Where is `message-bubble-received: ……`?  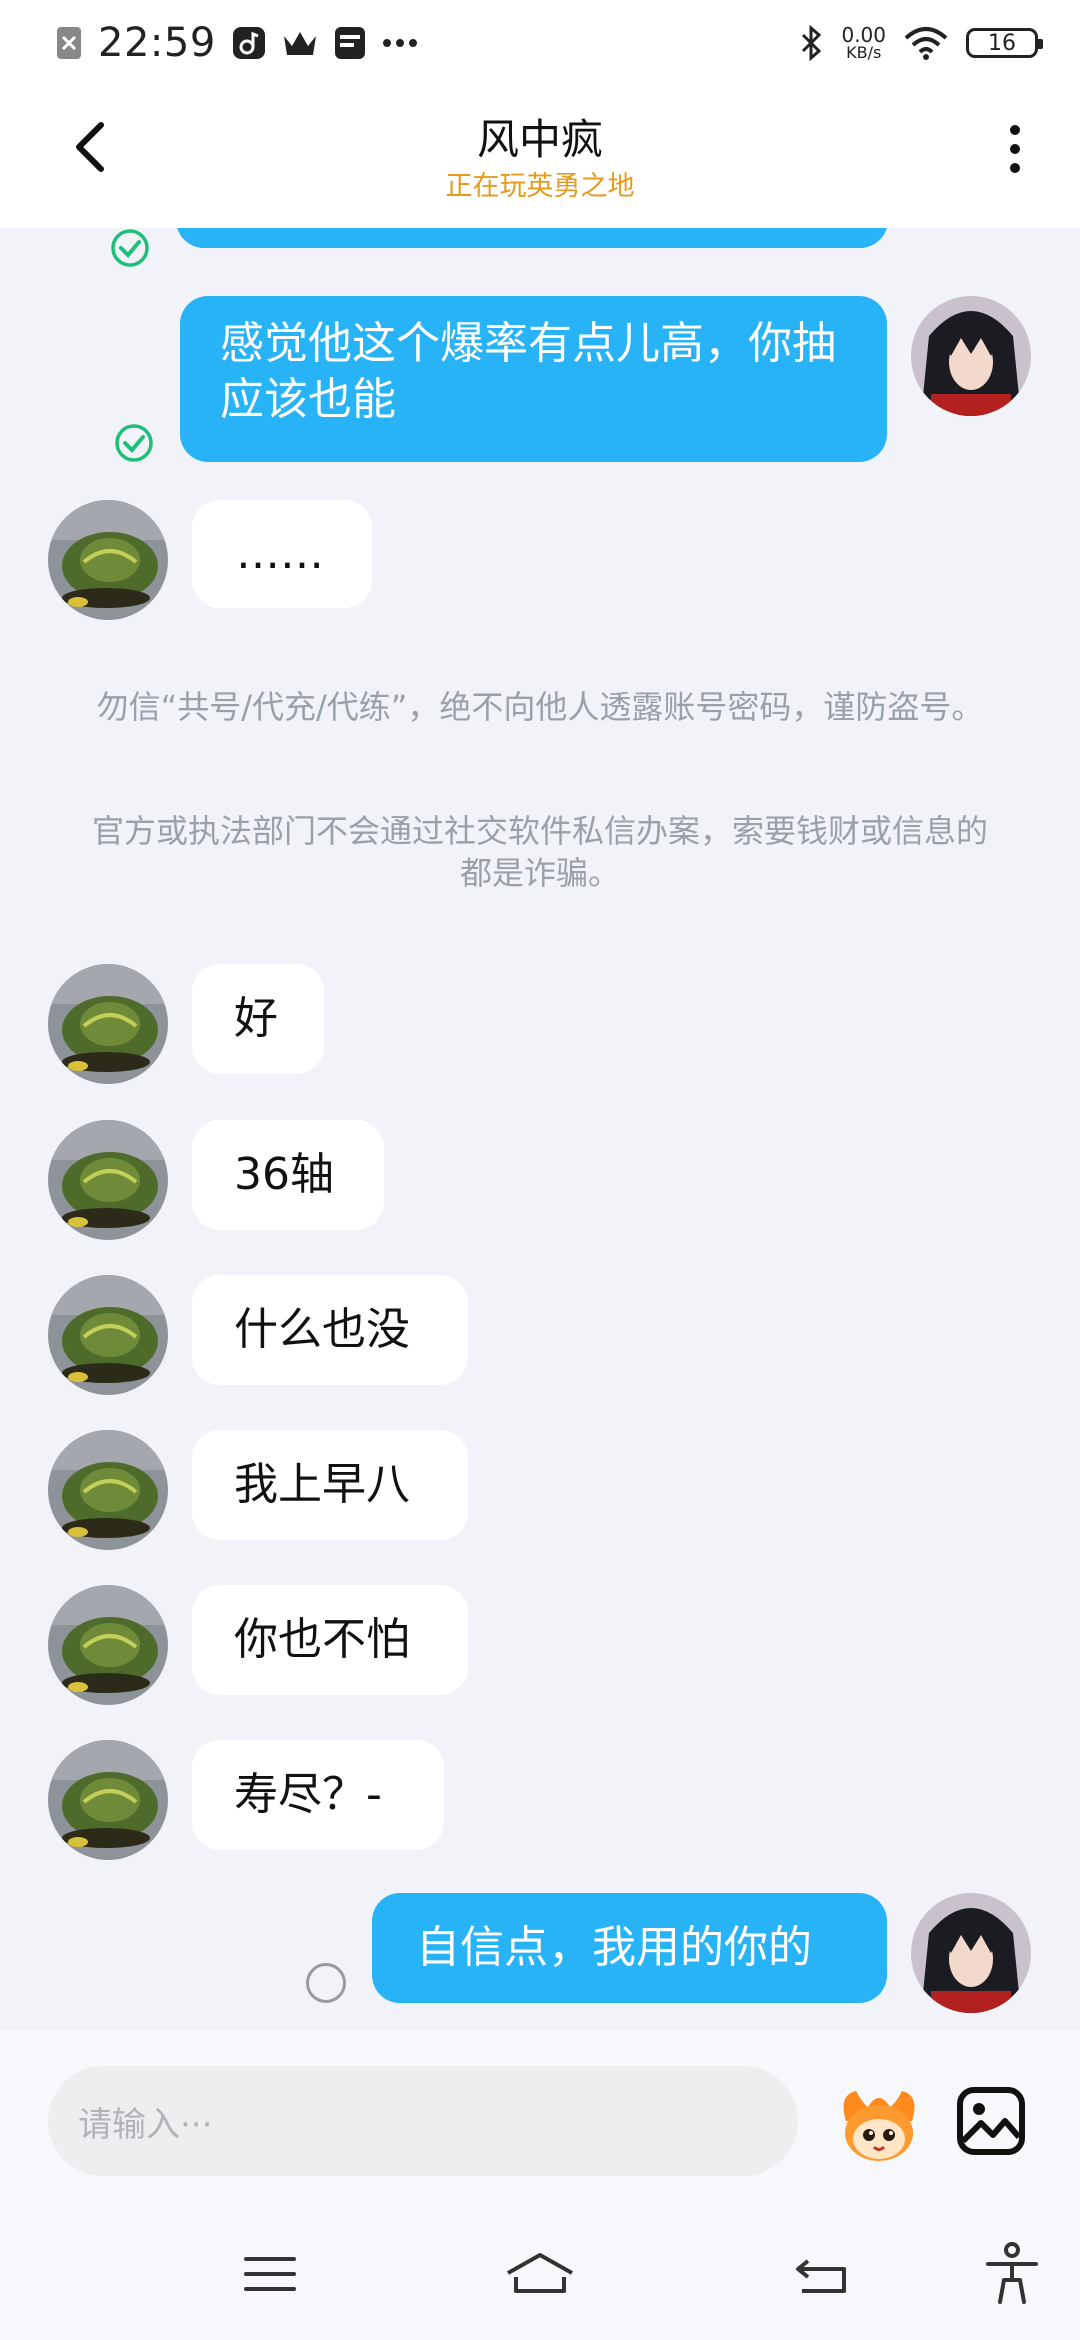
message-bubble-received: …… is located at coordinates (282, 554).